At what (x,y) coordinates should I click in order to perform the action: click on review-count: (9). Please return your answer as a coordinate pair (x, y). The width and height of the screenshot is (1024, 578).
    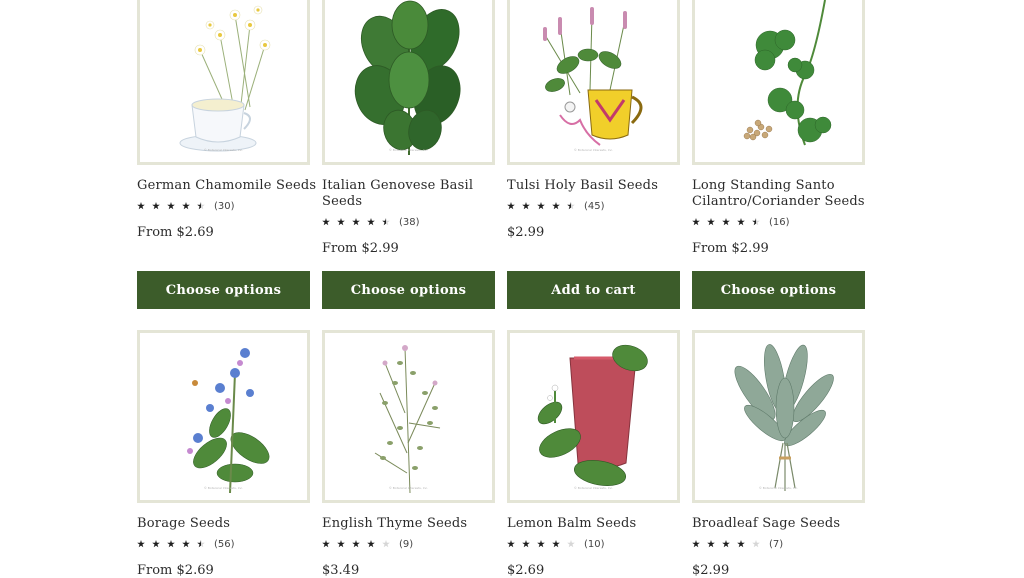
    Looking at the image, I should click on (406, 544).